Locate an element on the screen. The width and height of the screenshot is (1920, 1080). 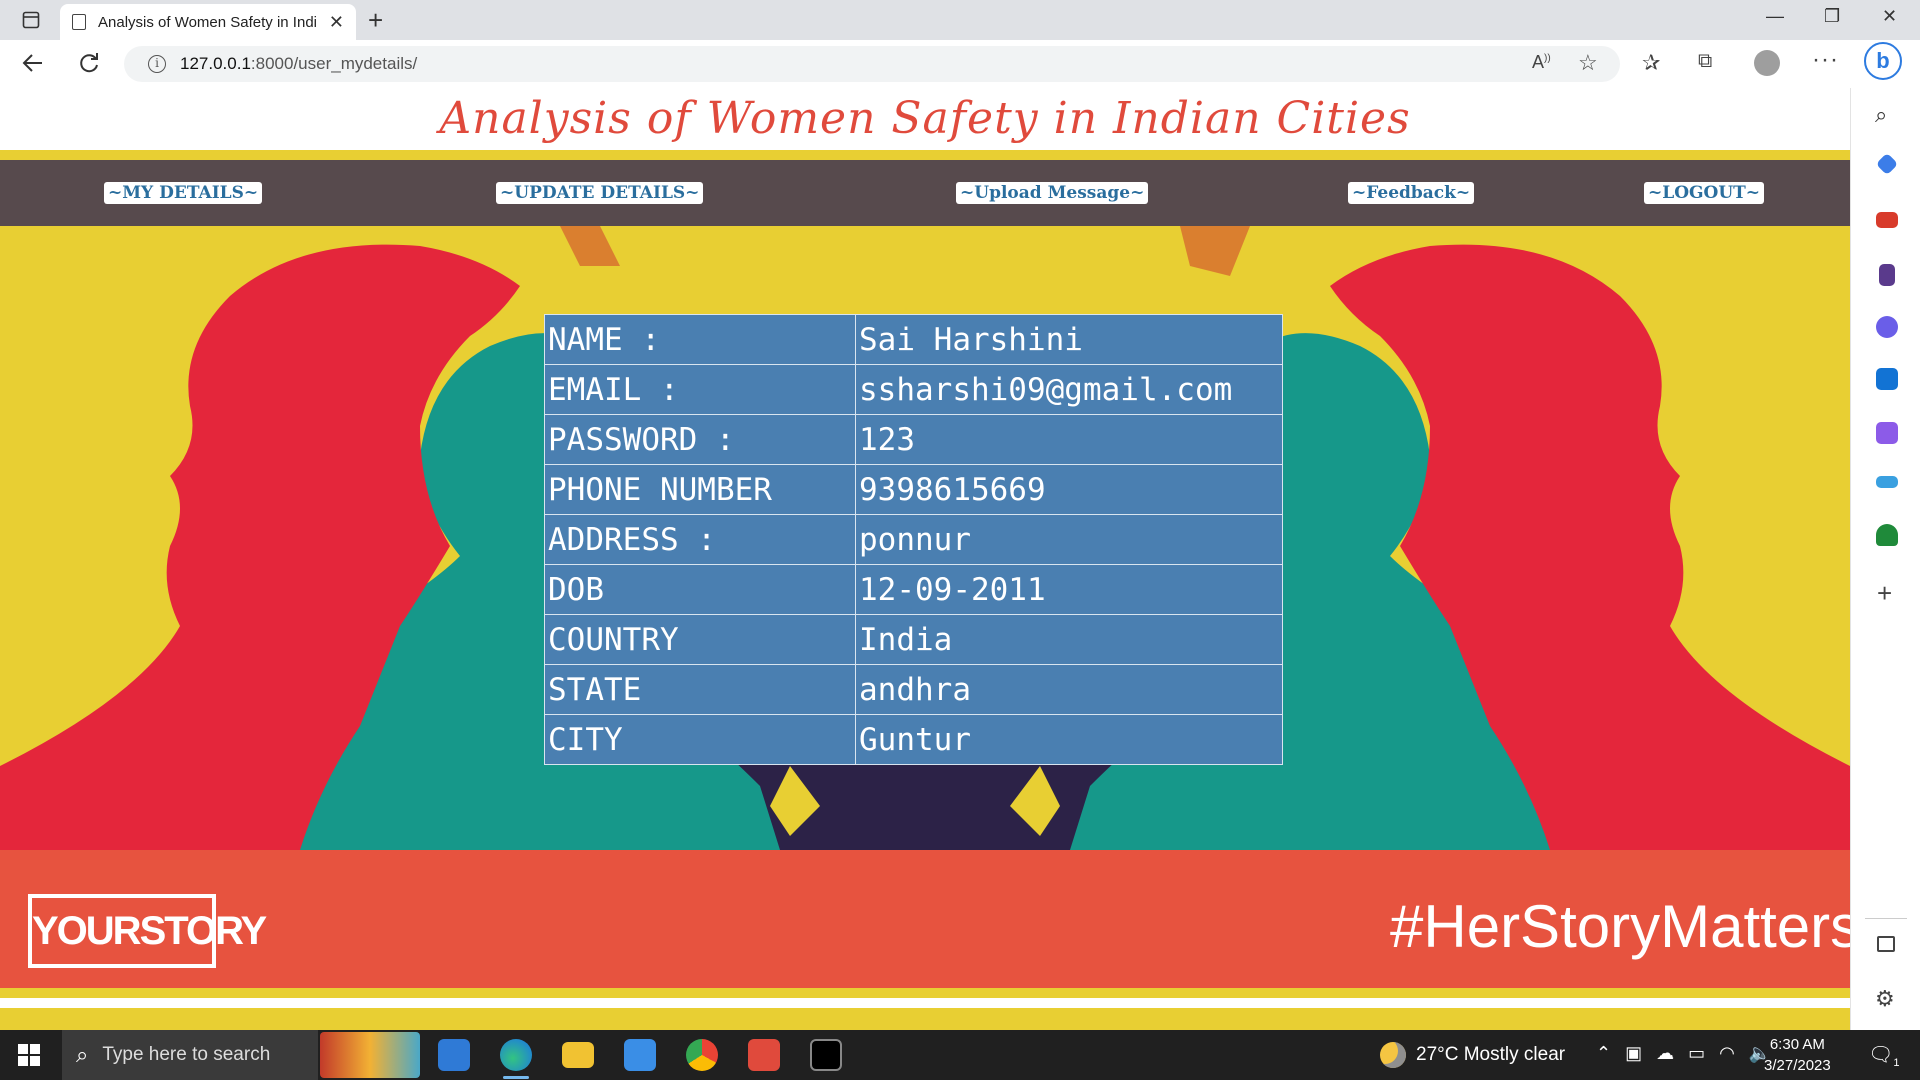
meet-now-icon: ▣ is located at coordinates (1633, 1053).